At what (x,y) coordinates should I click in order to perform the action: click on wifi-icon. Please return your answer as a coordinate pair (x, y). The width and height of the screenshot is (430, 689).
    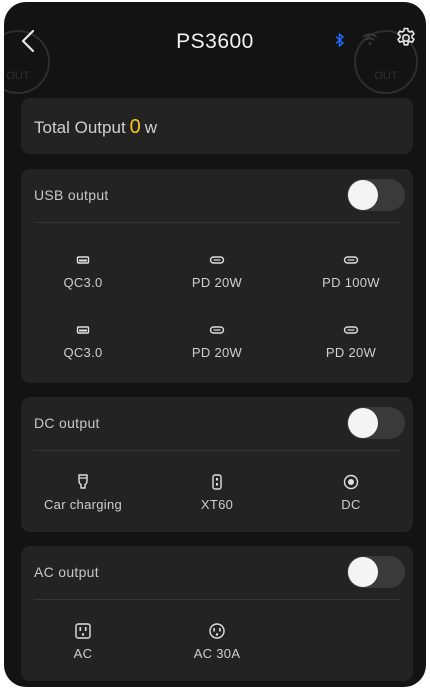
    Looking at the image, I should click on (370, 39).